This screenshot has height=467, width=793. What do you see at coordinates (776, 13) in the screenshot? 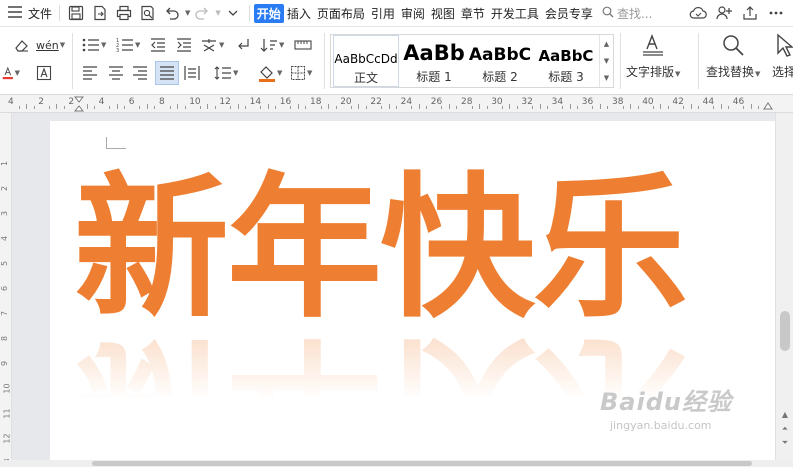
I see `more-icon` at bounding box center [776, 13].